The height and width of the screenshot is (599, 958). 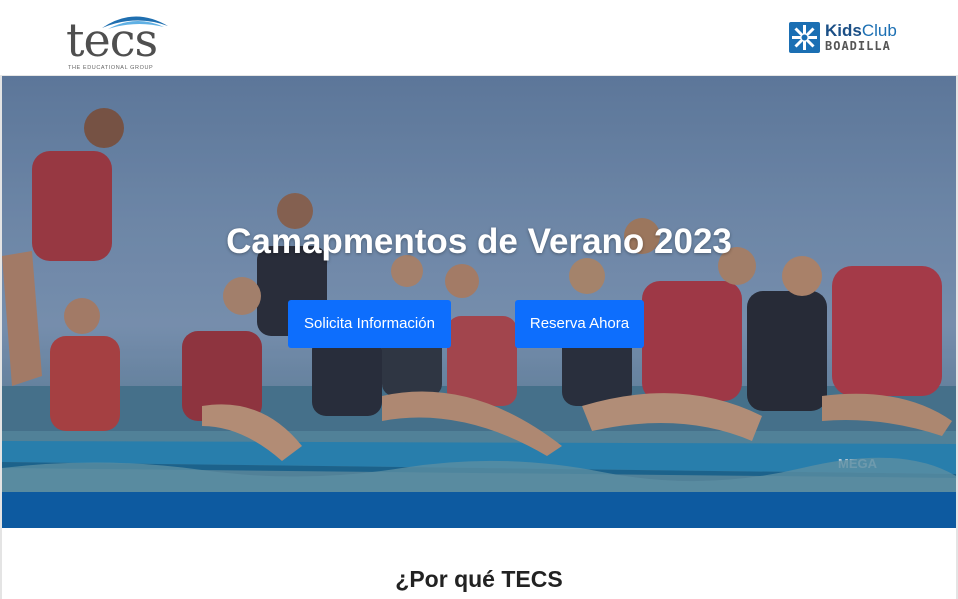 What do you see at coordinates (112, 40) in the screenshot?
I see `logo-wordmark: tecs` at bounding box center [112, 40].